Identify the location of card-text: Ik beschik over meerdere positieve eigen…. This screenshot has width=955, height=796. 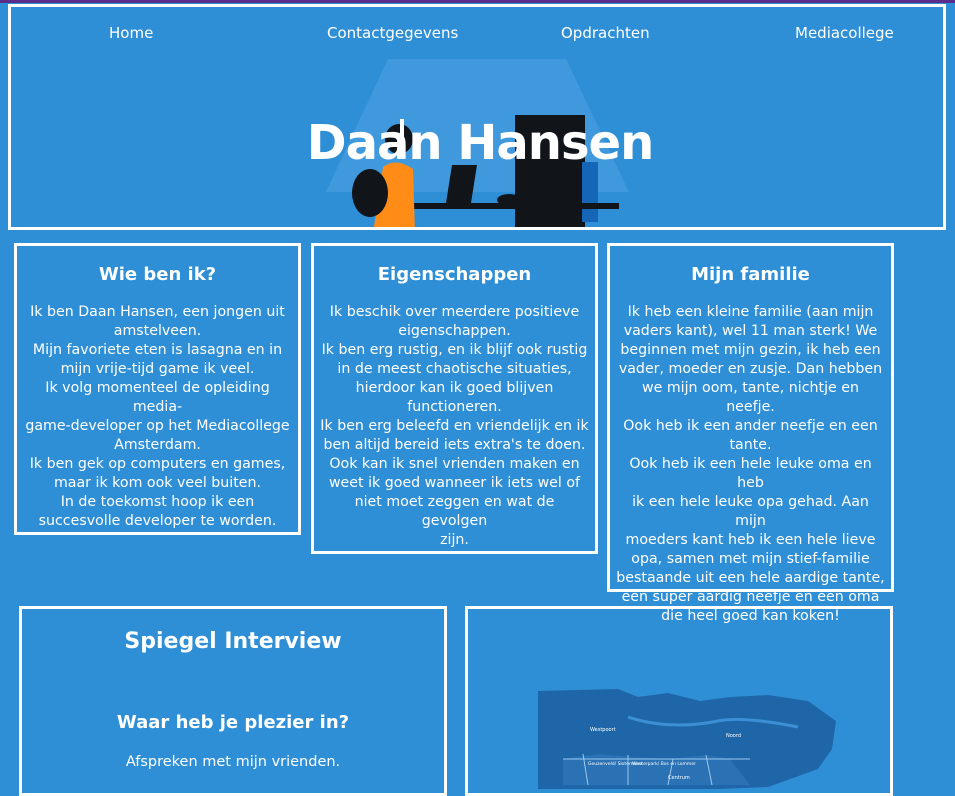
(454, 426).